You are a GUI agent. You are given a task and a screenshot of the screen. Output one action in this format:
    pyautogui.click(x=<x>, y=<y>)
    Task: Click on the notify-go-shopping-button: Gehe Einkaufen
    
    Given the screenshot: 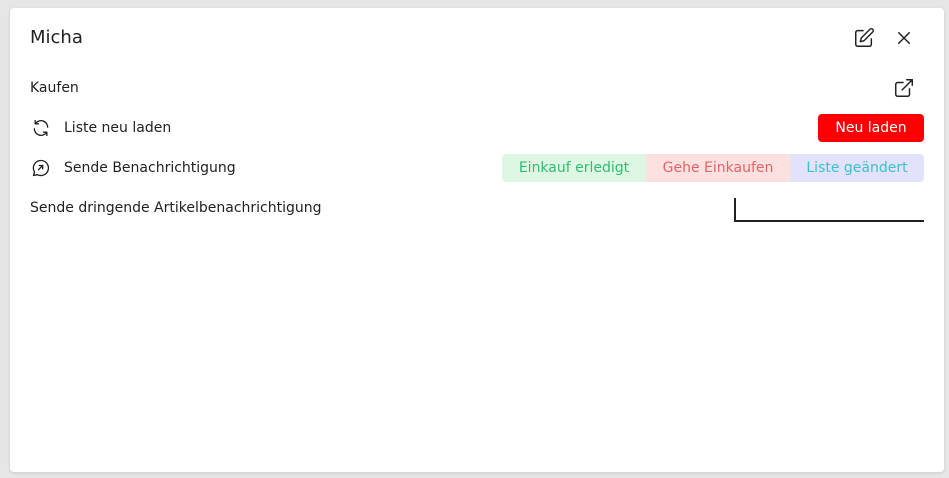 What is the action you would take?
    pyautogui.click(x=718, y=168)
    